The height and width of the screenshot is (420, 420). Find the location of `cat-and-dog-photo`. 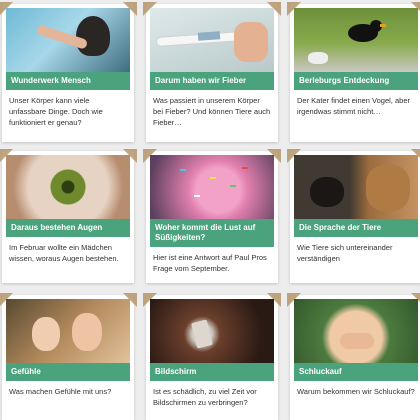

cat-and-dog-photo is located at coordinates (356, 187).